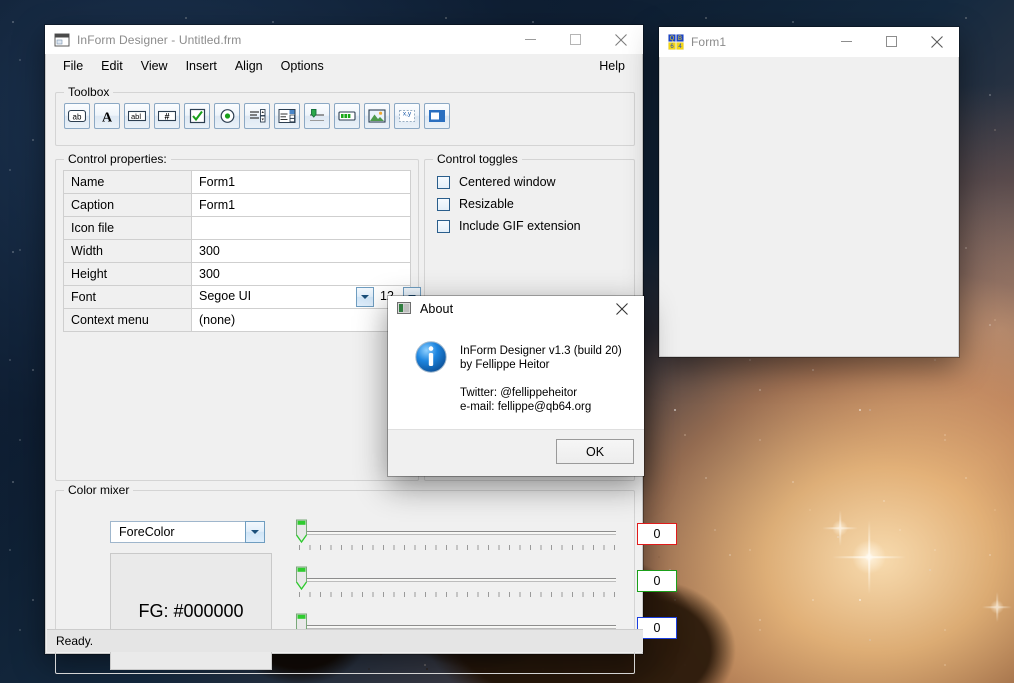  What do you see at coordinates (520, 226) in the screenshot?
I see `checkbox-label: Include GIF extension` at bounding box center [520, 226].